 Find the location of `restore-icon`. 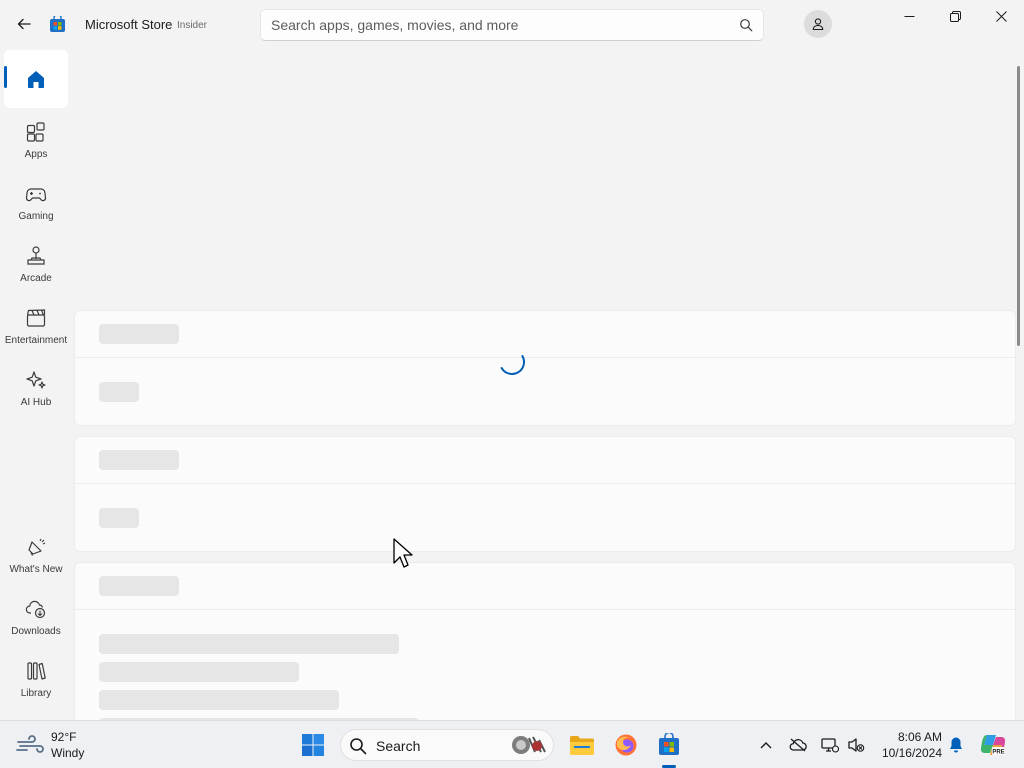

restore-icon is located at coordinates (955, 16).